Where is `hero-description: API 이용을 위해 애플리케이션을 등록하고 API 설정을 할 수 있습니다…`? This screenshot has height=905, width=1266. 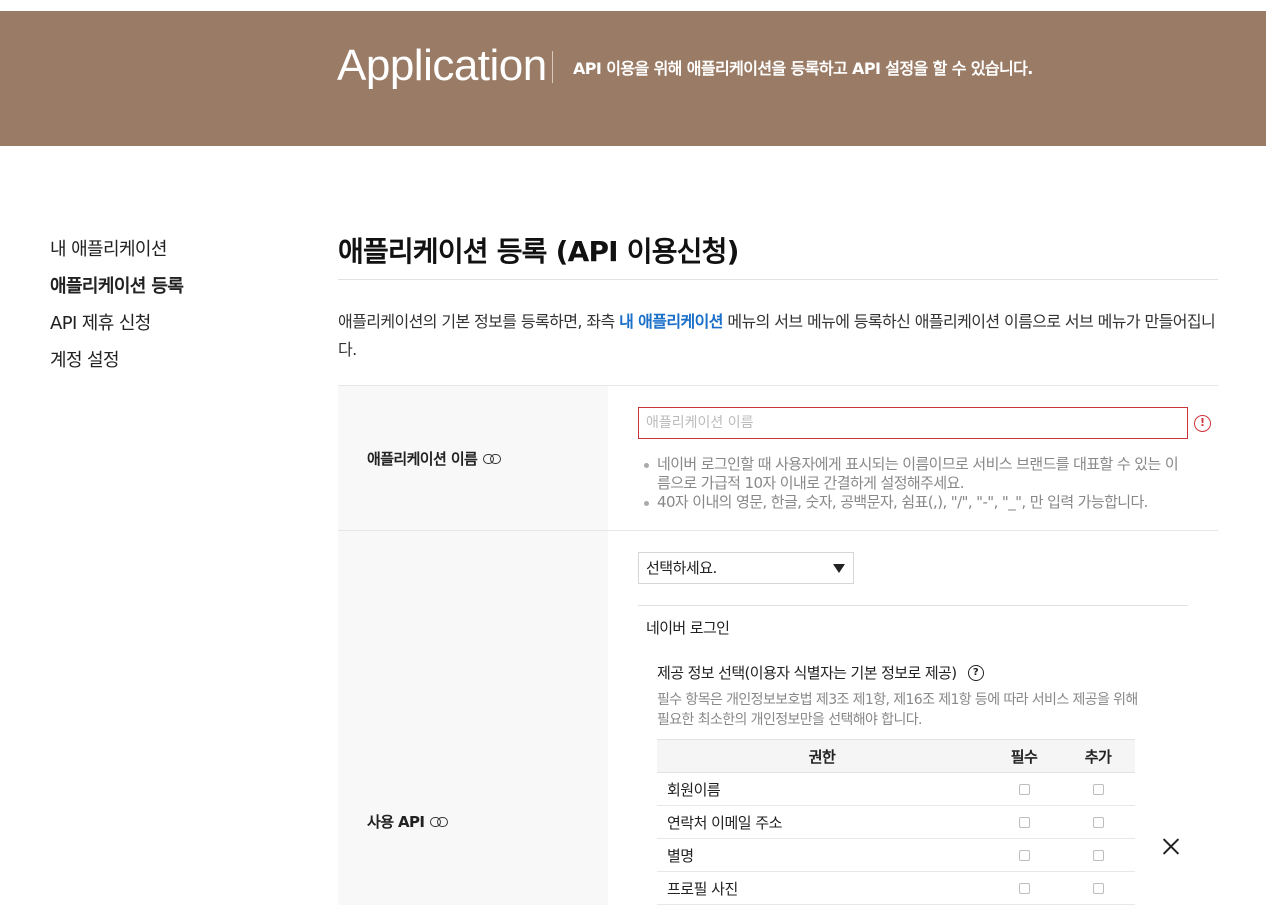
hero-description: API 이용을 위해 애플리케이션을 등록하고 API 설정을 할 수 있습니다… is located at coordinates (803, 68).